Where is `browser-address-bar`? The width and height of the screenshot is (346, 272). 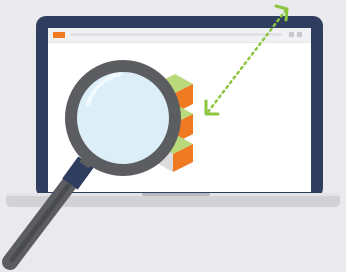 browser-address-bar is located at coordinates (176, 34).